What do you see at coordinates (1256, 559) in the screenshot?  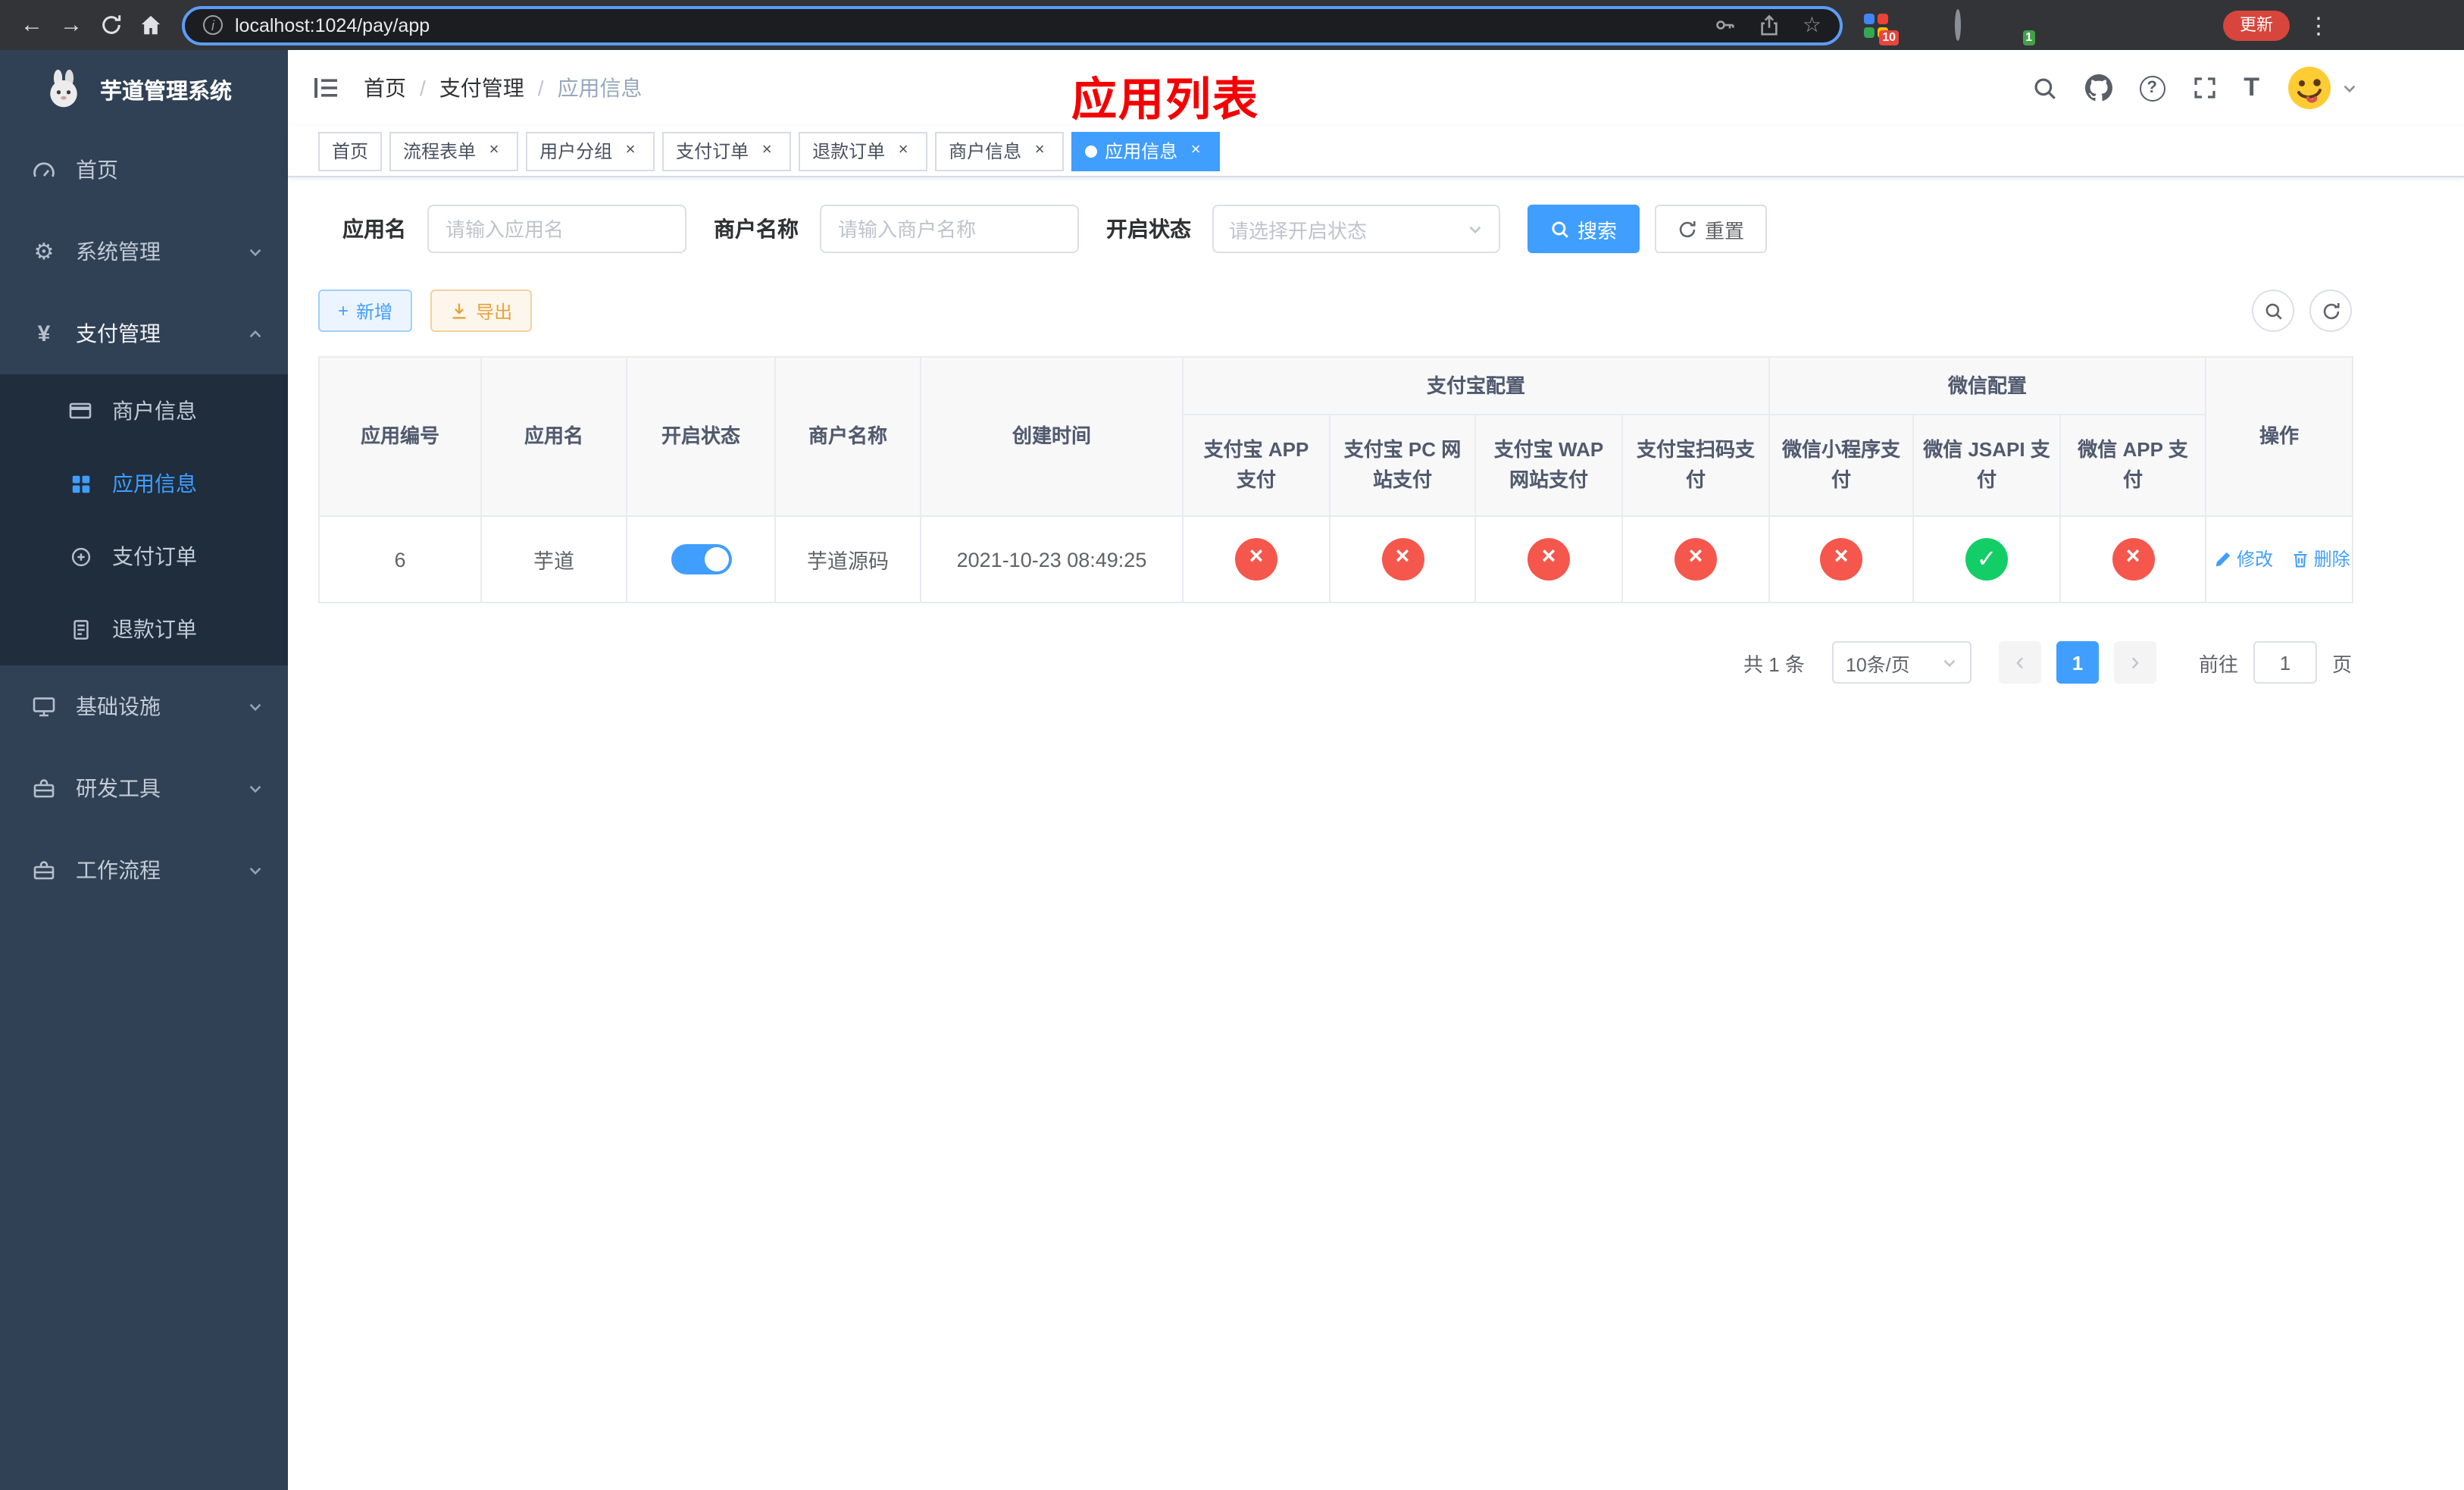 I see `cell-alipay-app` at bounding box center [1256, 559].